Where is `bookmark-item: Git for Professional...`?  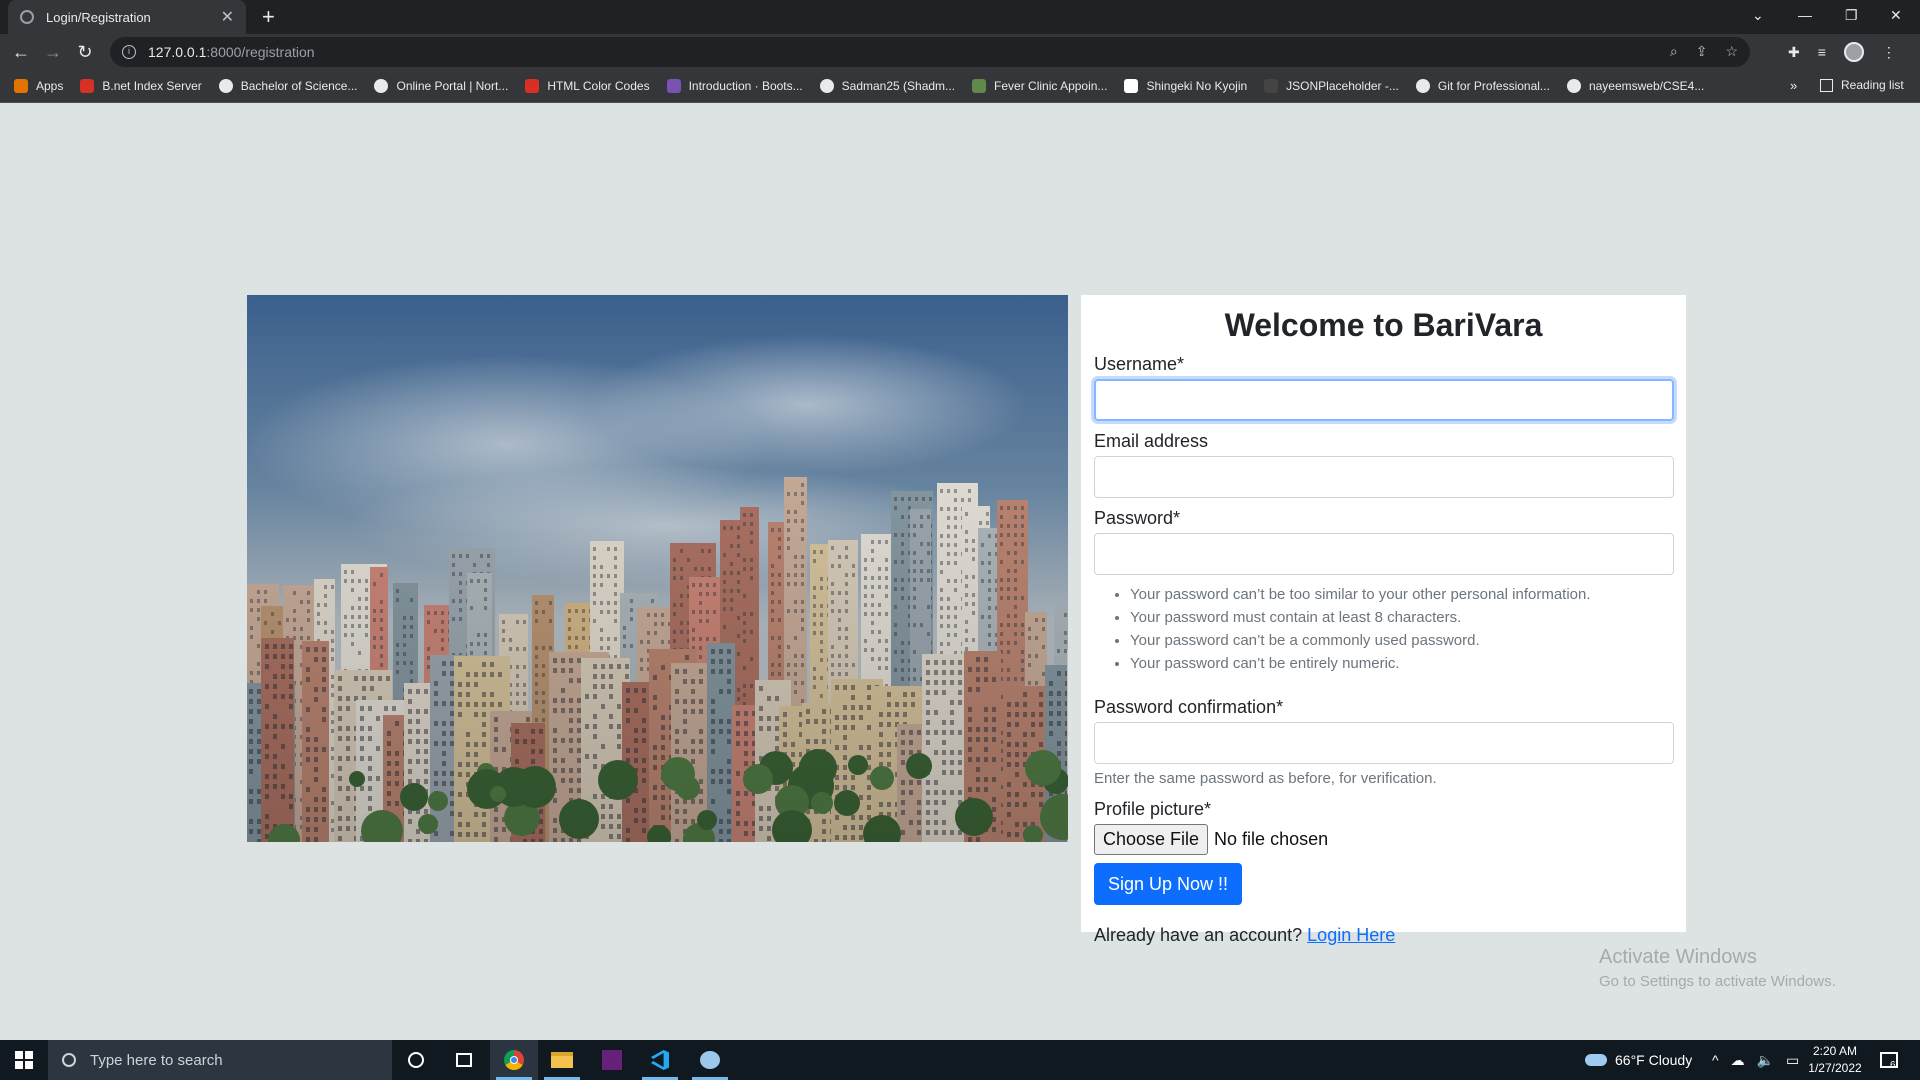 bookmark-item: Git for Professional... is located at coordinates (1482, 86).